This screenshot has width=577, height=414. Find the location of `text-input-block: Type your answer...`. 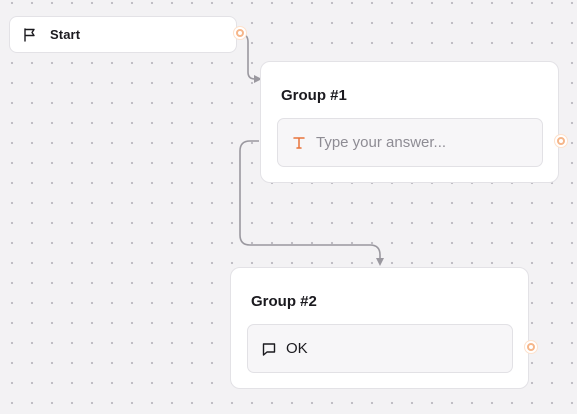

text-input-block: Type your answer... is located at coordinates (410, 142).